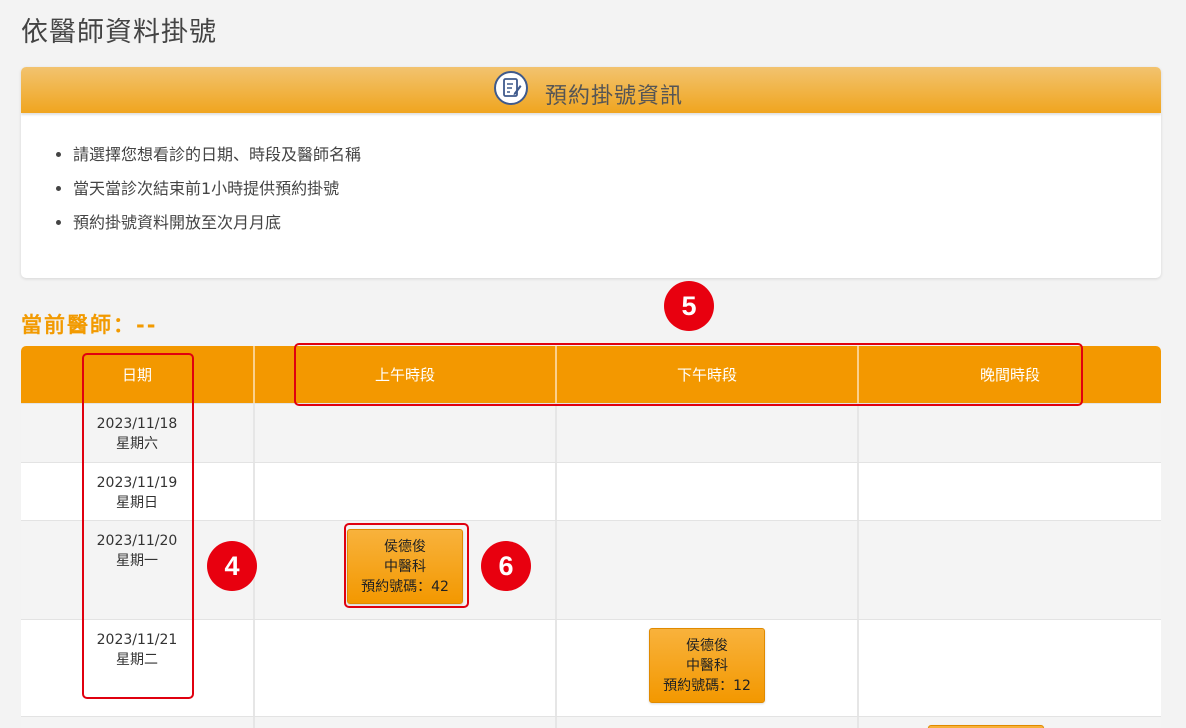 This screenshot has width=1186, height=728. What do you see at coordinates (689, 306) in the screenshot?
I see `annotation-number: 5` at bounding box center [689, 306].